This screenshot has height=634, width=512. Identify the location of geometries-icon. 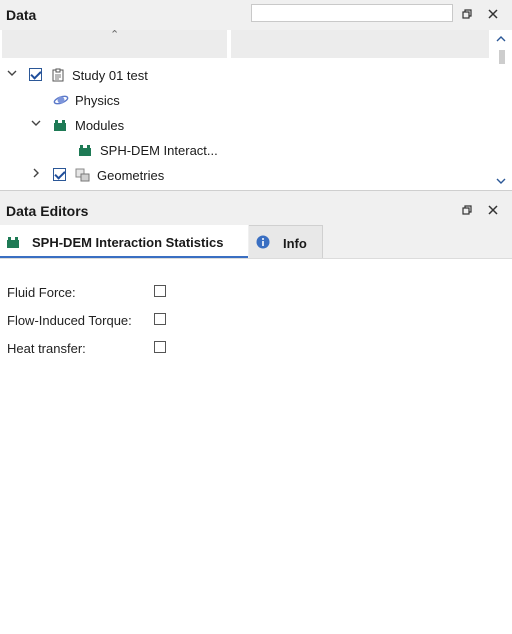
(82, 175).